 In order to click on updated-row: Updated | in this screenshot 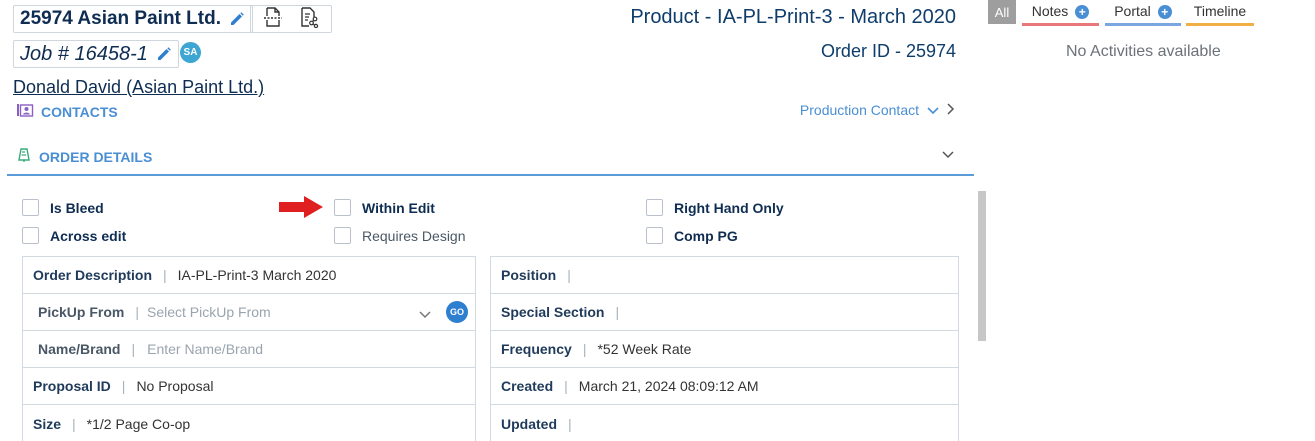, I will do `click(536, 423)`.